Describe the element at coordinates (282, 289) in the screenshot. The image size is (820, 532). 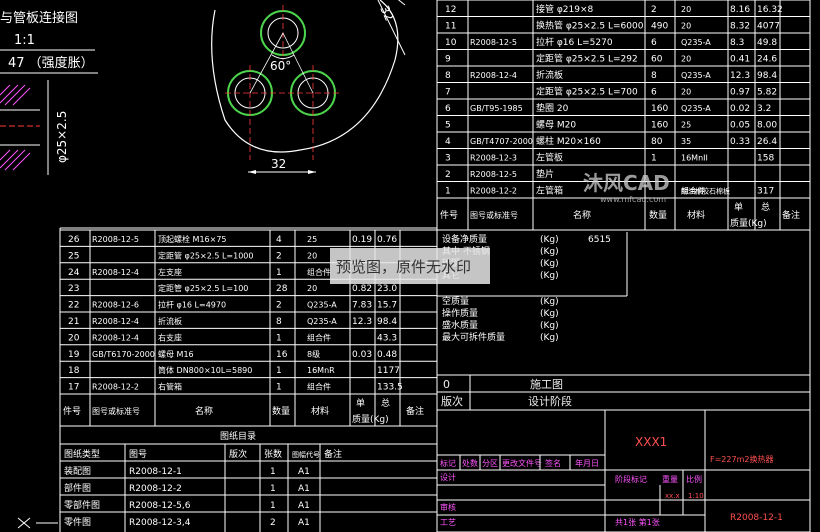
I see `bottom-row-qty: 28` at that location.